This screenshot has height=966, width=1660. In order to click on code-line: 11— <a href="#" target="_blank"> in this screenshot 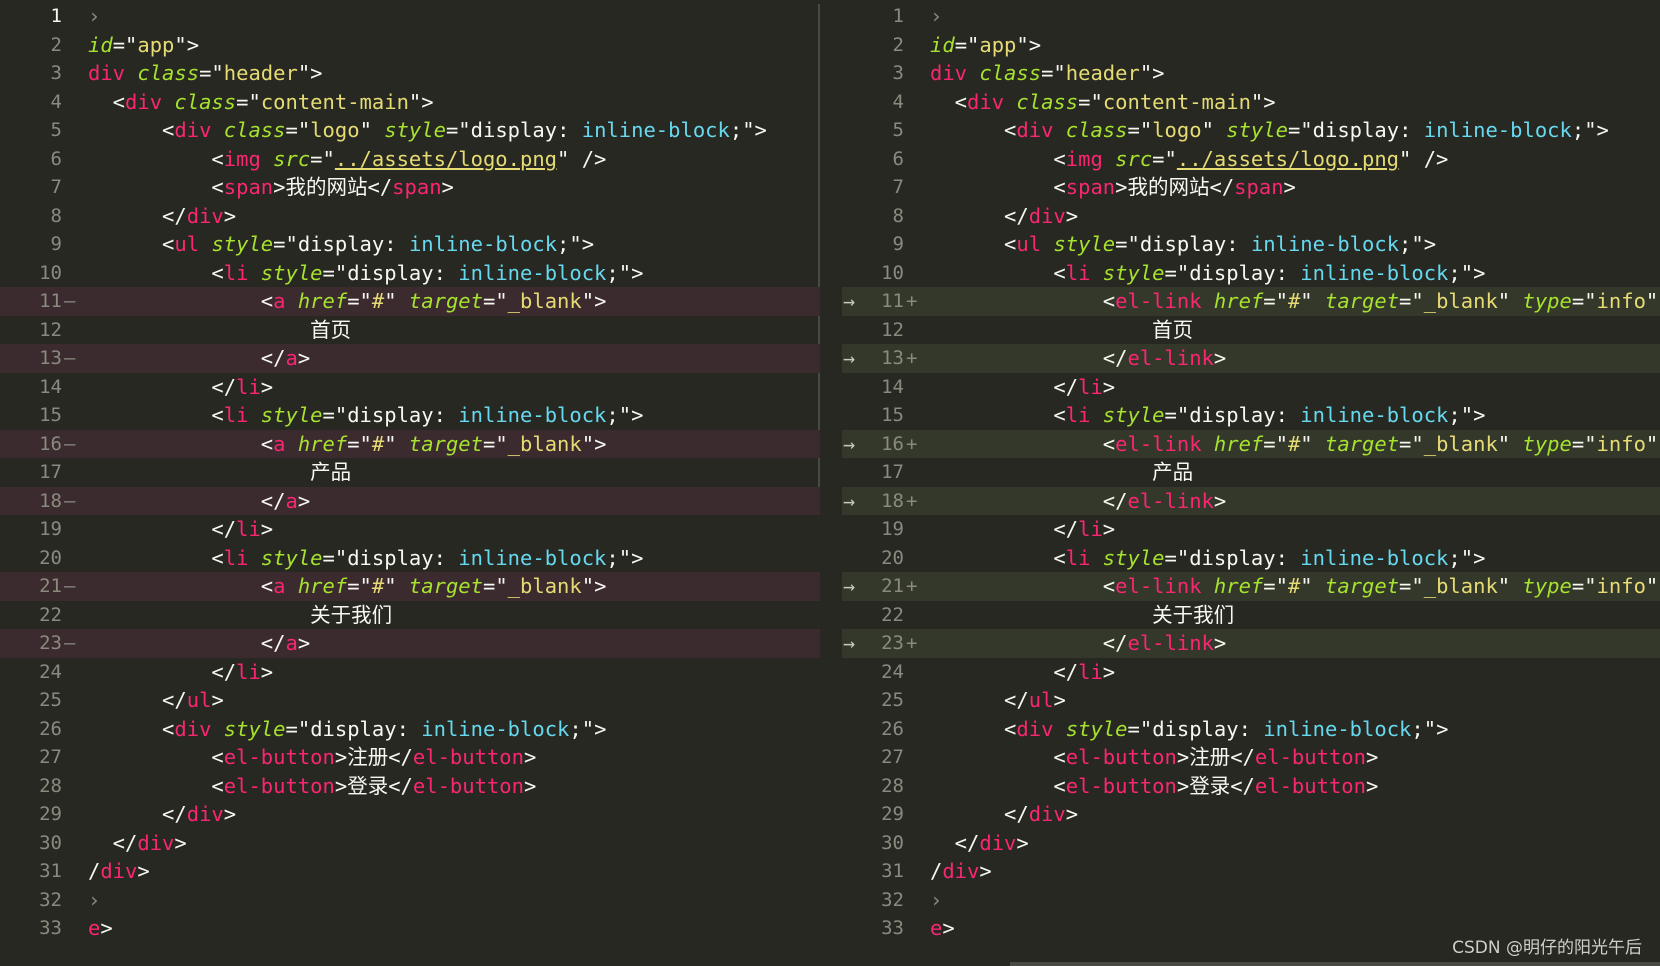, I will do `click(410, 301)`.